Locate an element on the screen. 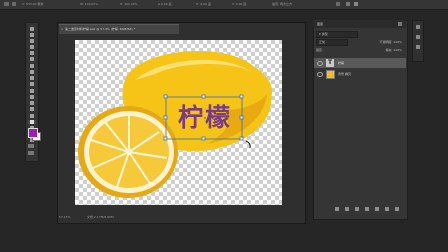 This screenshot has height=252, width=448. type-icon is located at coordinates (32, 122).